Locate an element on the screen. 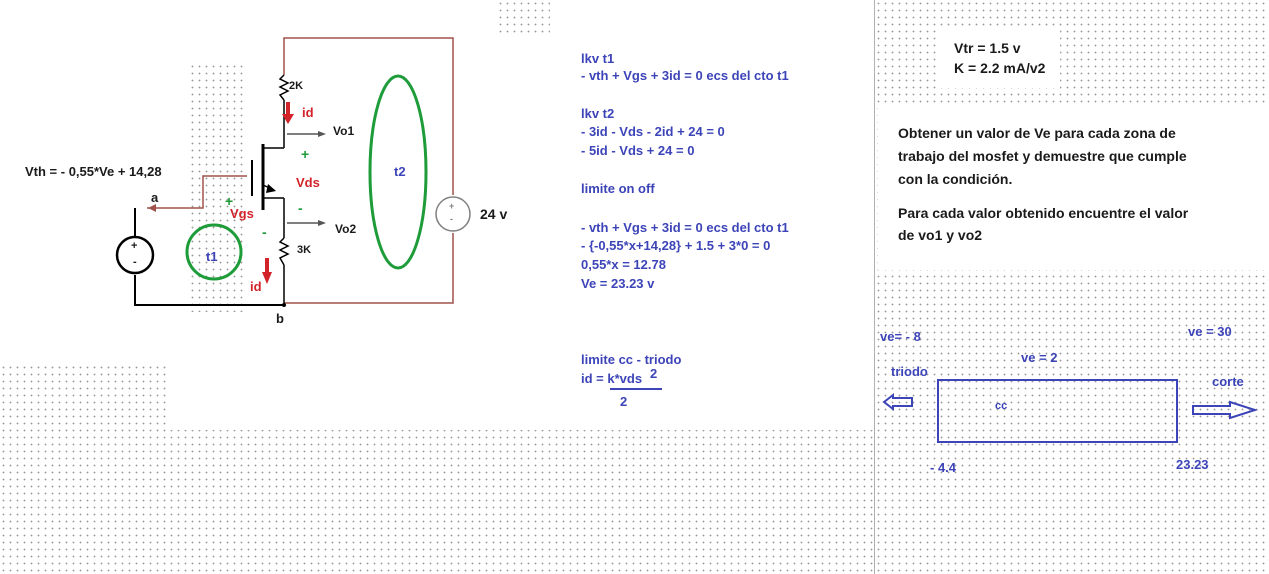 Image resolution: width=1269 pixels, height=574 pixels. ve-2-label: ve = 2 is located at coordinates (1039, 357).